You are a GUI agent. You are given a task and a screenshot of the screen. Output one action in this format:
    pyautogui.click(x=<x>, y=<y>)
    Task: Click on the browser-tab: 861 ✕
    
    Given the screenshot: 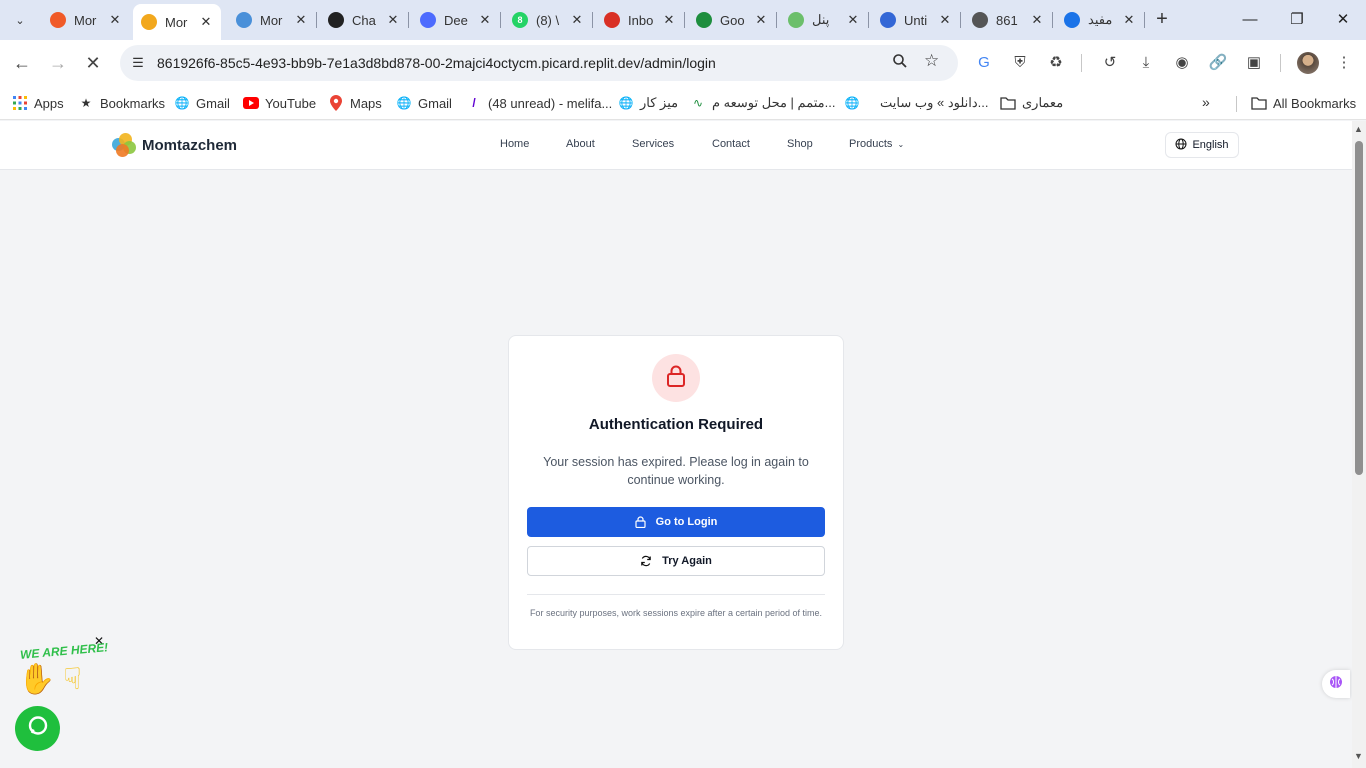 What is the action you would take?
    pyautogui.click(x=1008, y=20)
    